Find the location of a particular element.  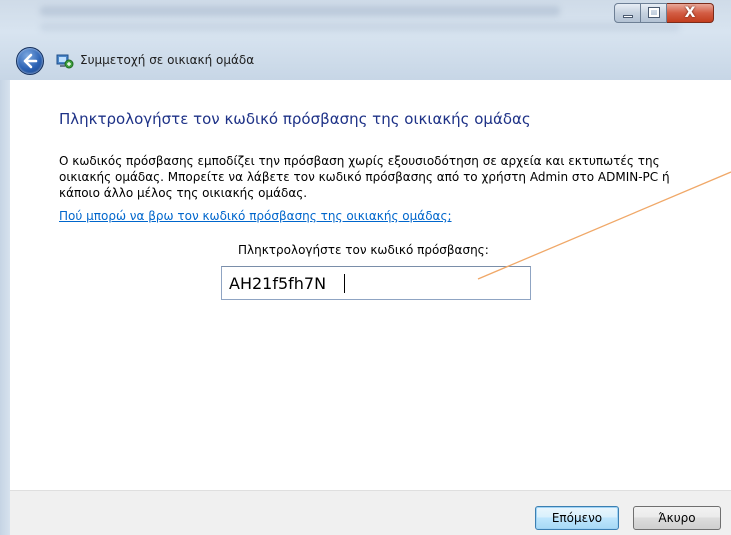

window-title: Συμμετοχή σε οικιακή ομάδα is located at coordinates (167, 60).